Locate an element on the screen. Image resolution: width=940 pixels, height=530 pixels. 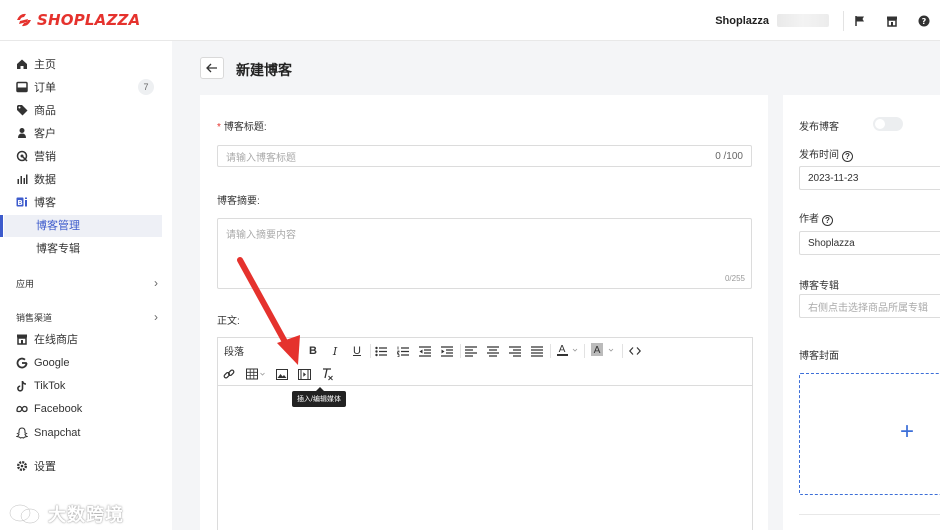
meta-icon is located at coordinates (22, 409).